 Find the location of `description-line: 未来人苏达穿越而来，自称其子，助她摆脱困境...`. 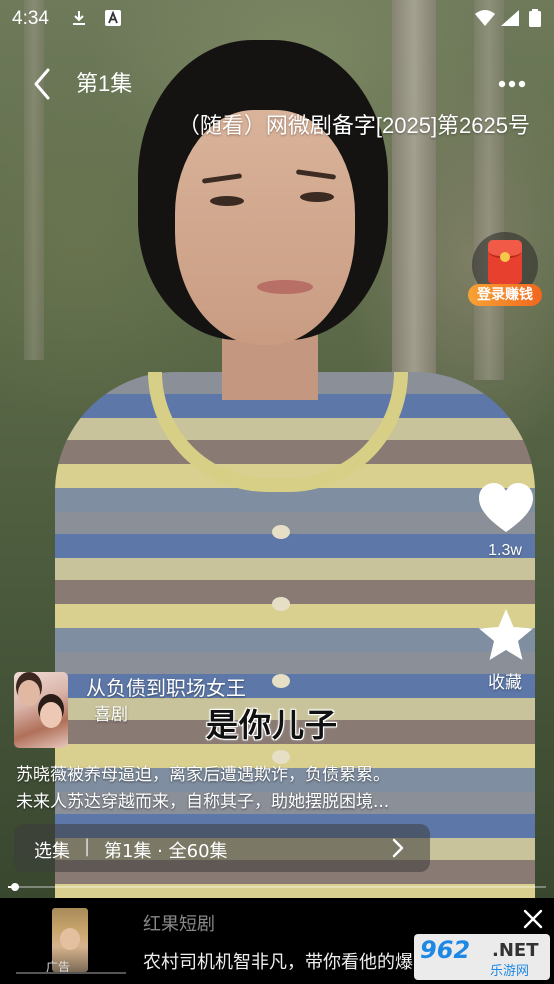

description-line: 未来人苏达穿越而来，自称其子，助她摆脱困境... is located at coordinates (203, 802).